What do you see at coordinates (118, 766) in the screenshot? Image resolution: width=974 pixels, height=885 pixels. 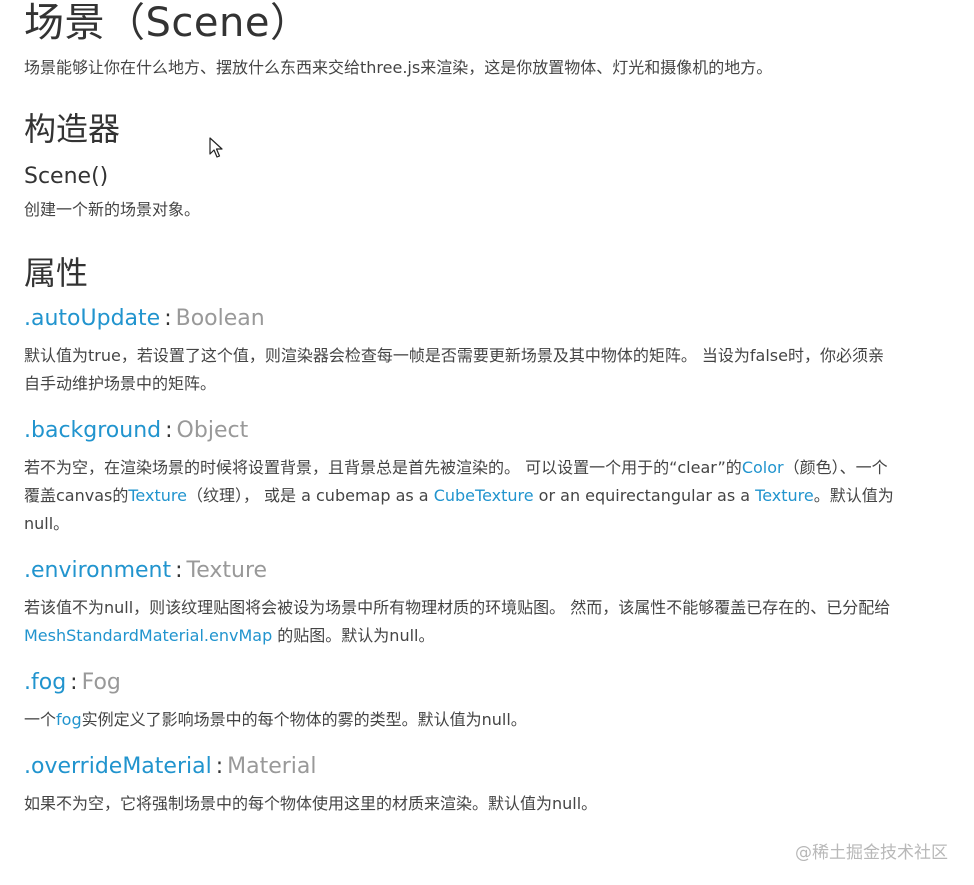 I see `property-name-overridematerial: .overrideMaterial` at bounding box center [118, 766].